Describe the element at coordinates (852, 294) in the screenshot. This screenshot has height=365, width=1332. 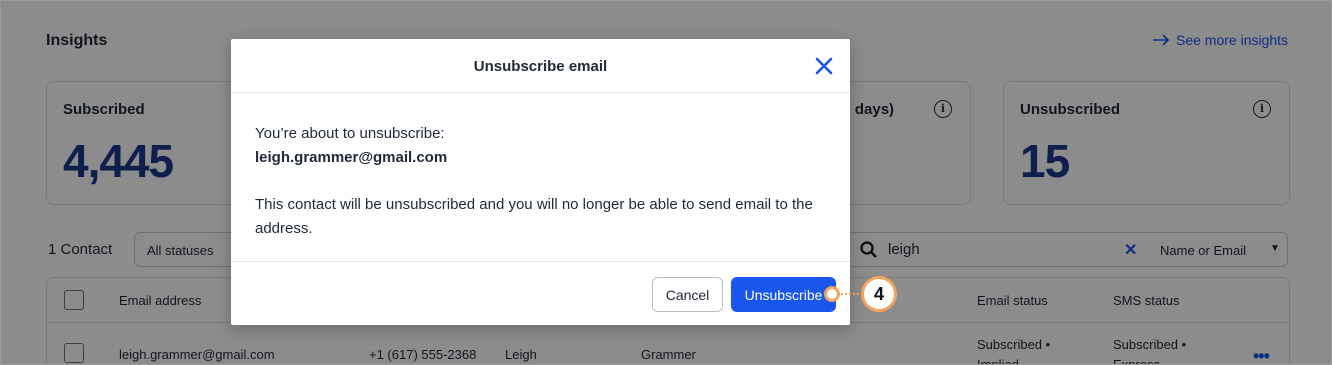
I see `callout-connector` at that location.